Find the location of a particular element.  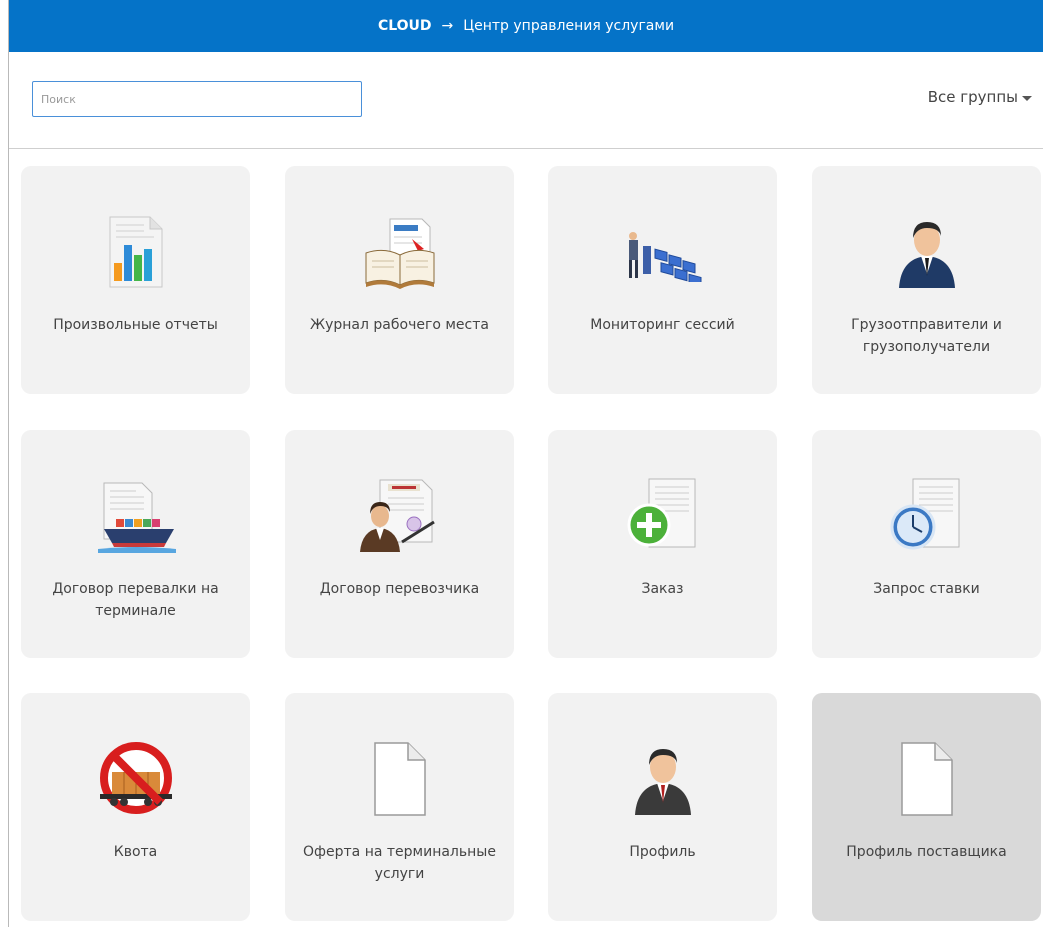

order-add-icon is located at coordinates (662, 516).